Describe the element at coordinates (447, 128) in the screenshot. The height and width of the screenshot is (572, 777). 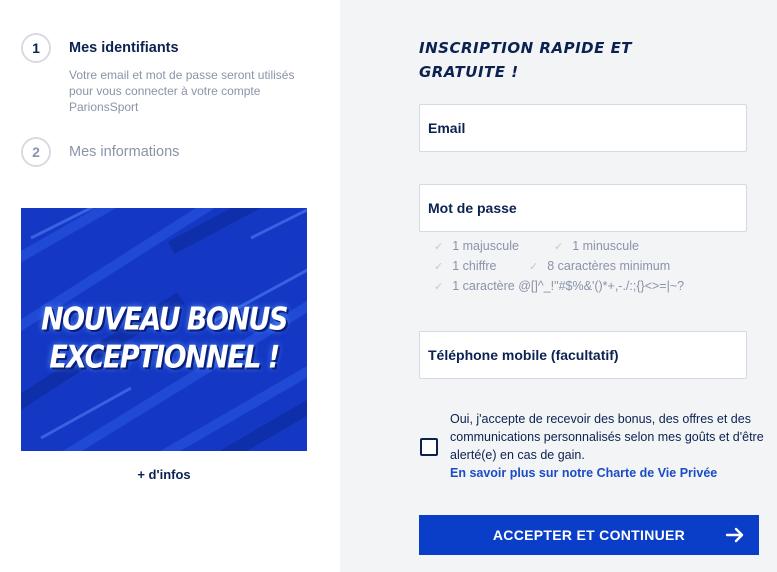
I see `email-label: Email` at that location.